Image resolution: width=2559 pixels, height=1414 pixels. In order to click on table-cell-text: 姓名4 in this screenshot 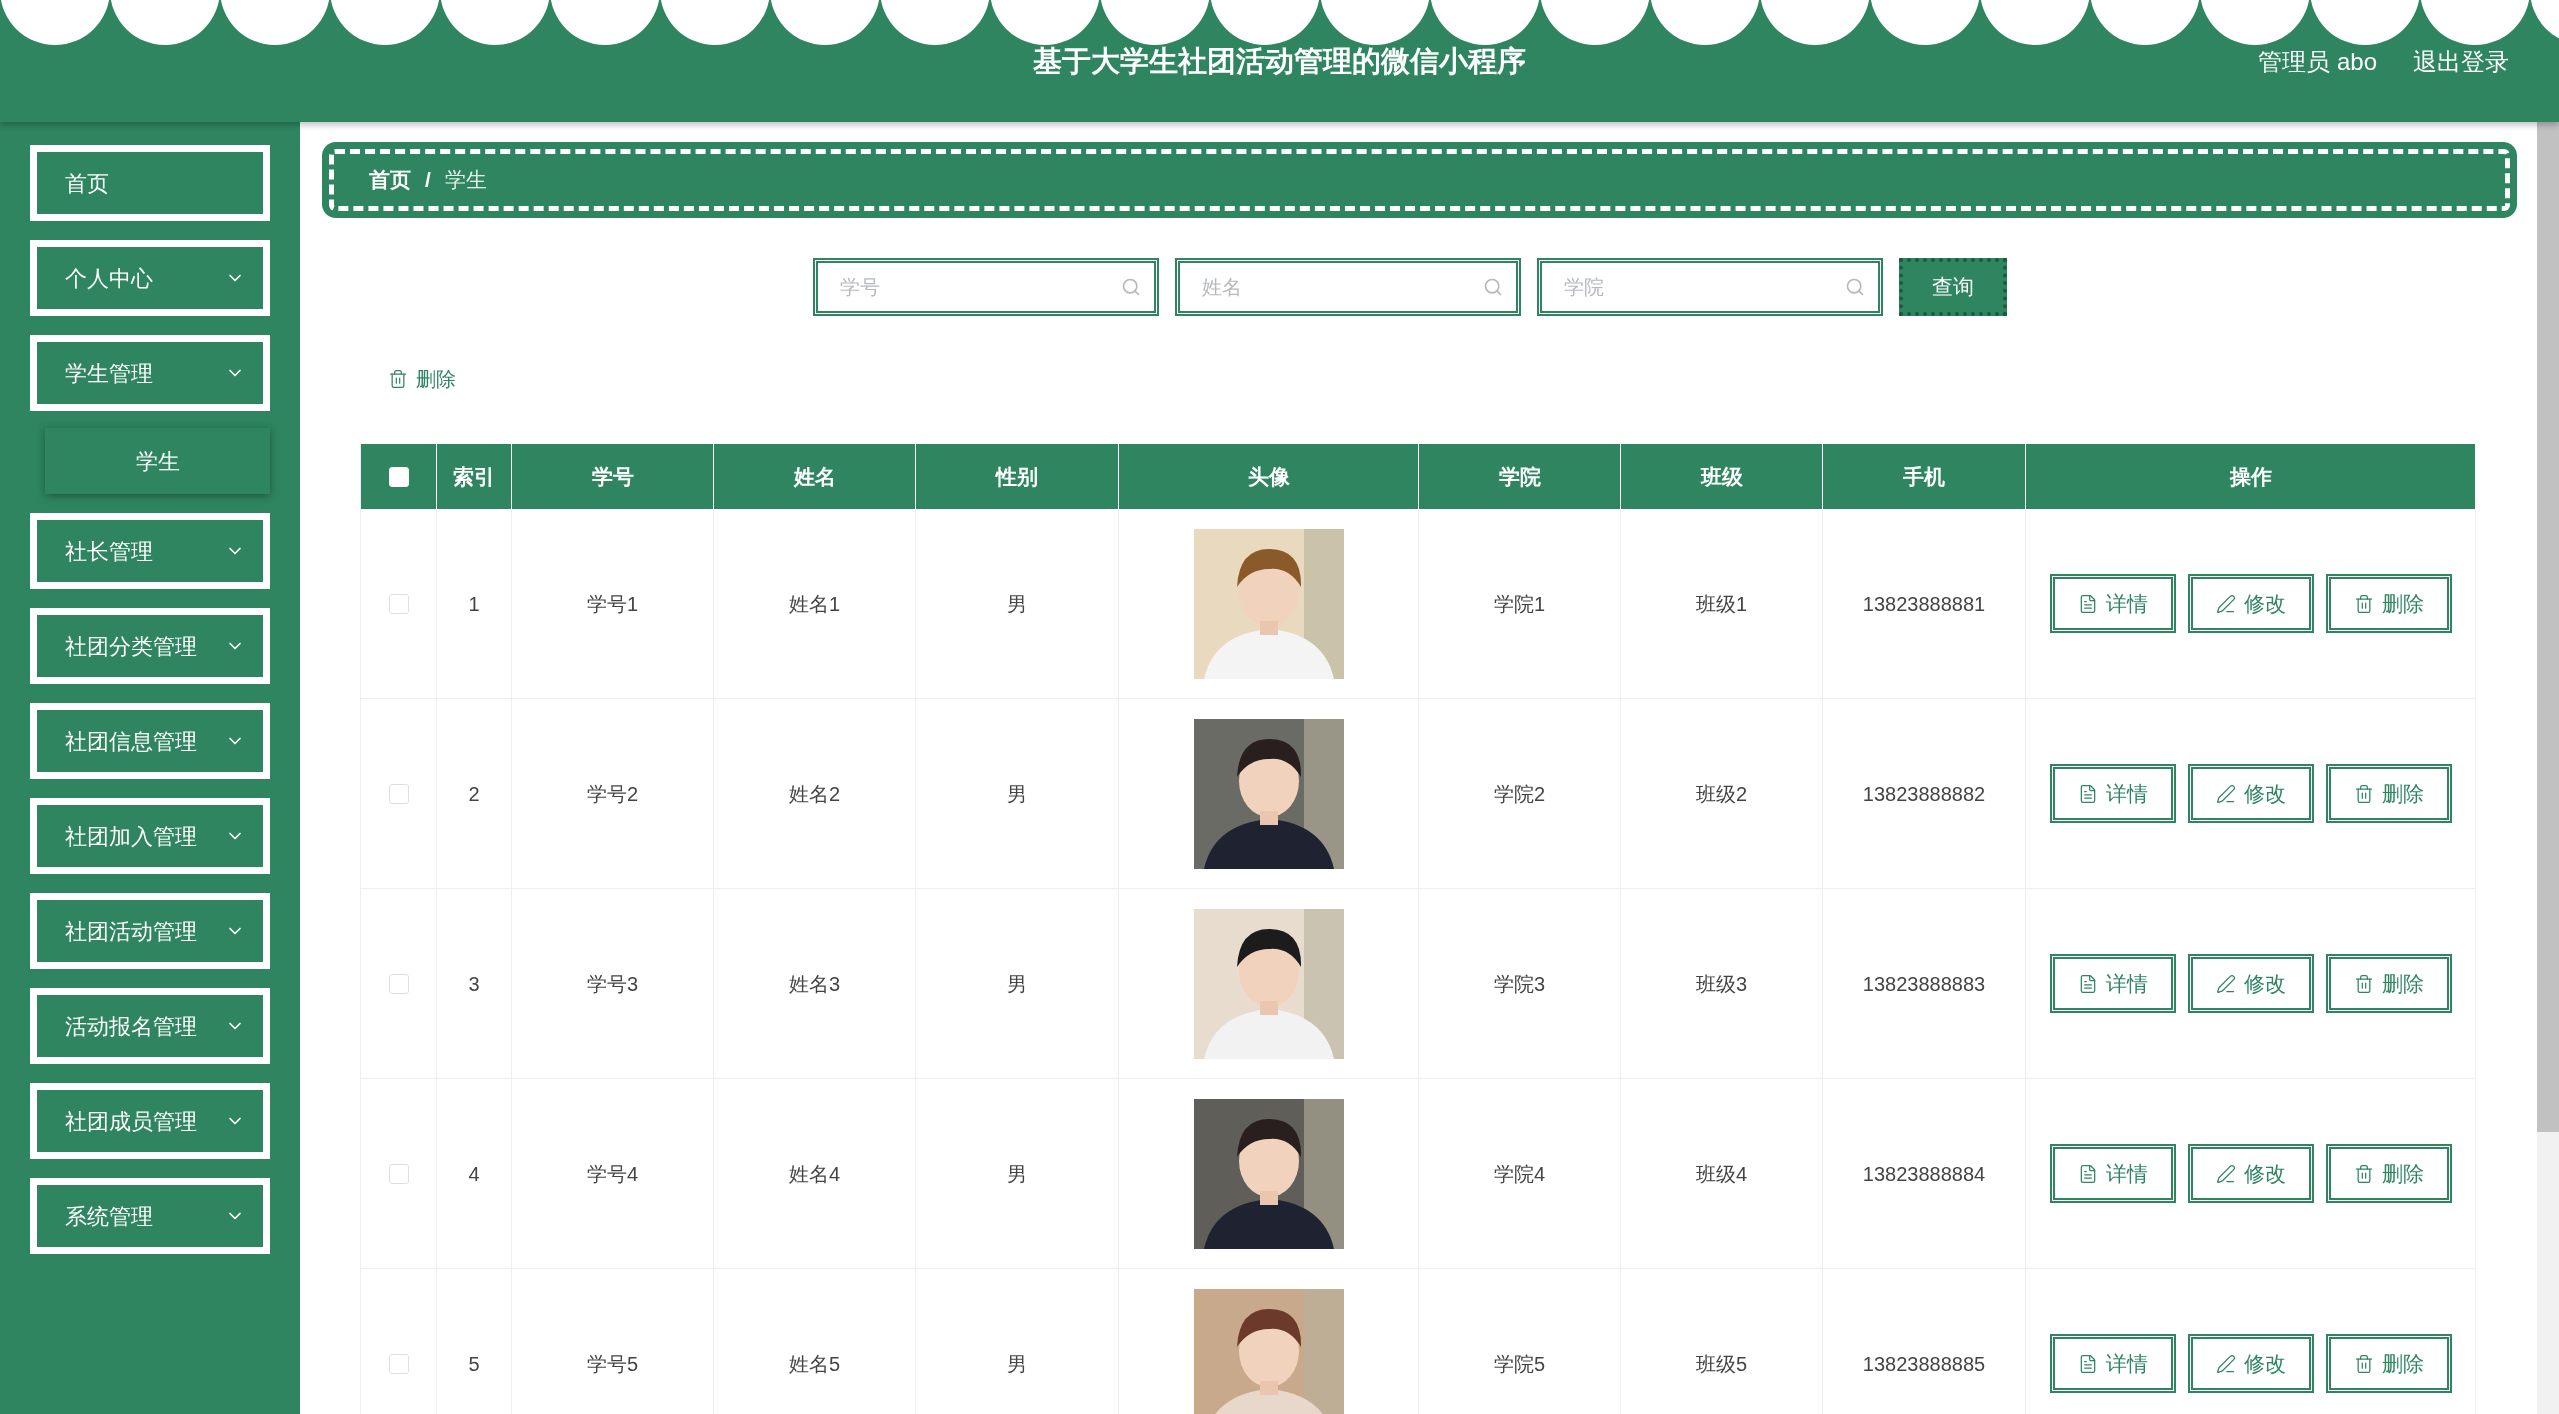, I will do `click(814, 1174)`.